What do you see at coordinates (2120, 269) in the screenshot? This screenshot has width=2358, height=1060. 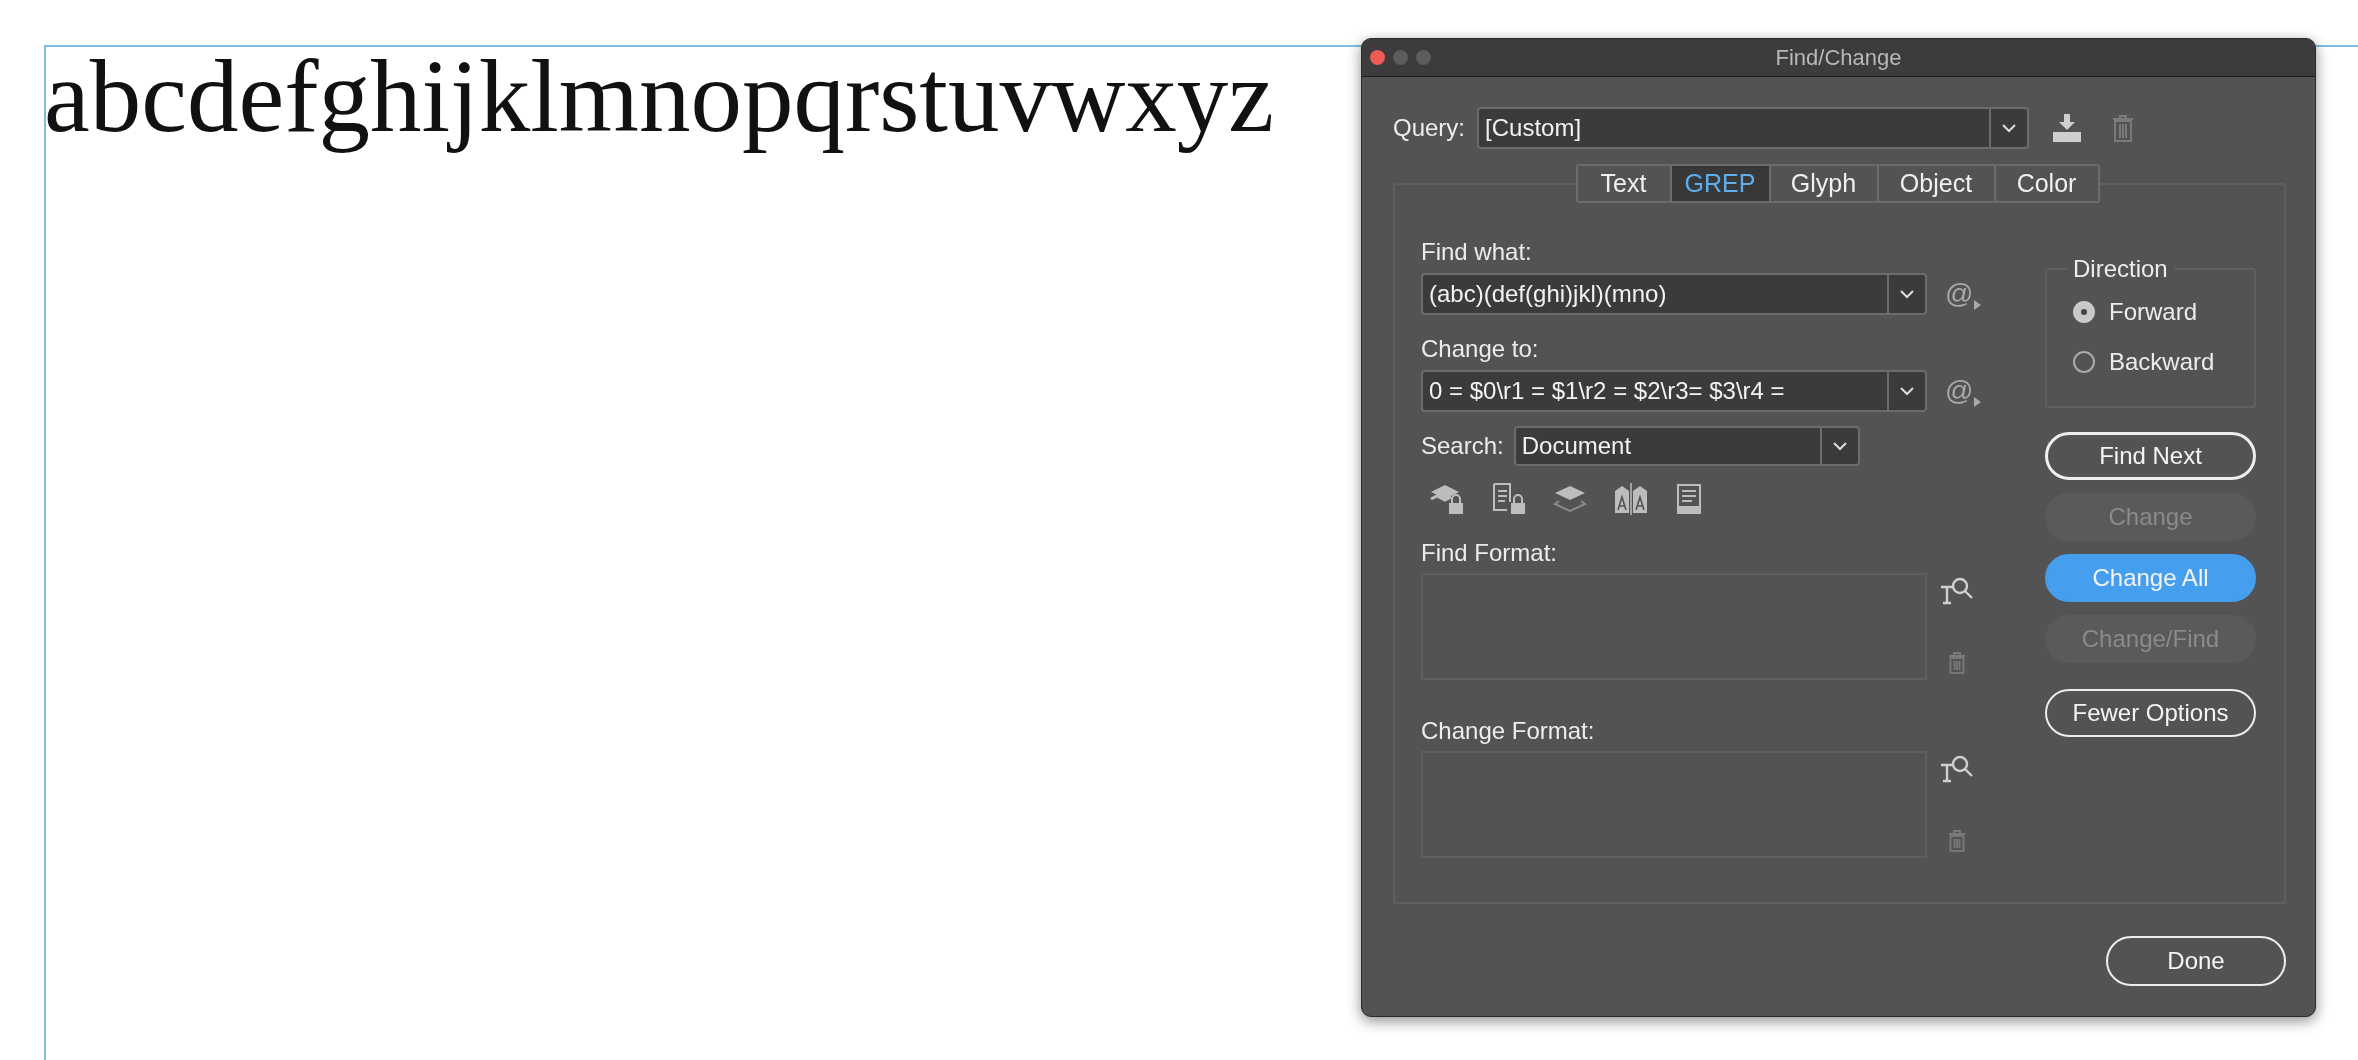 I see `group-title: Direction` at bounding box center [2120, 269].